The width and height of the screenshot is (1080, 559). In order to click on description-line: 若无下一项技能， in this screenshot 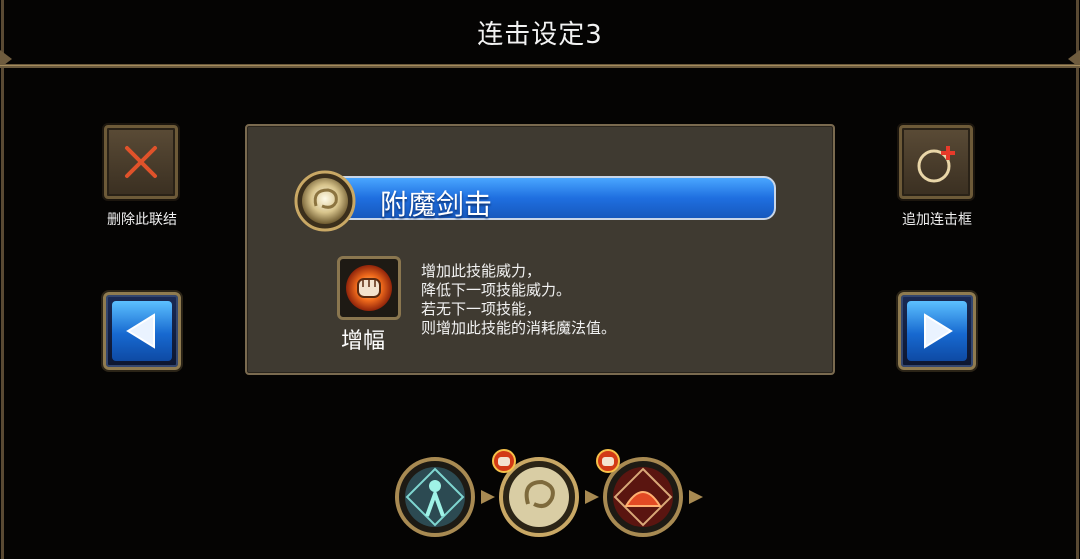, I will do `click(481, 309)`.